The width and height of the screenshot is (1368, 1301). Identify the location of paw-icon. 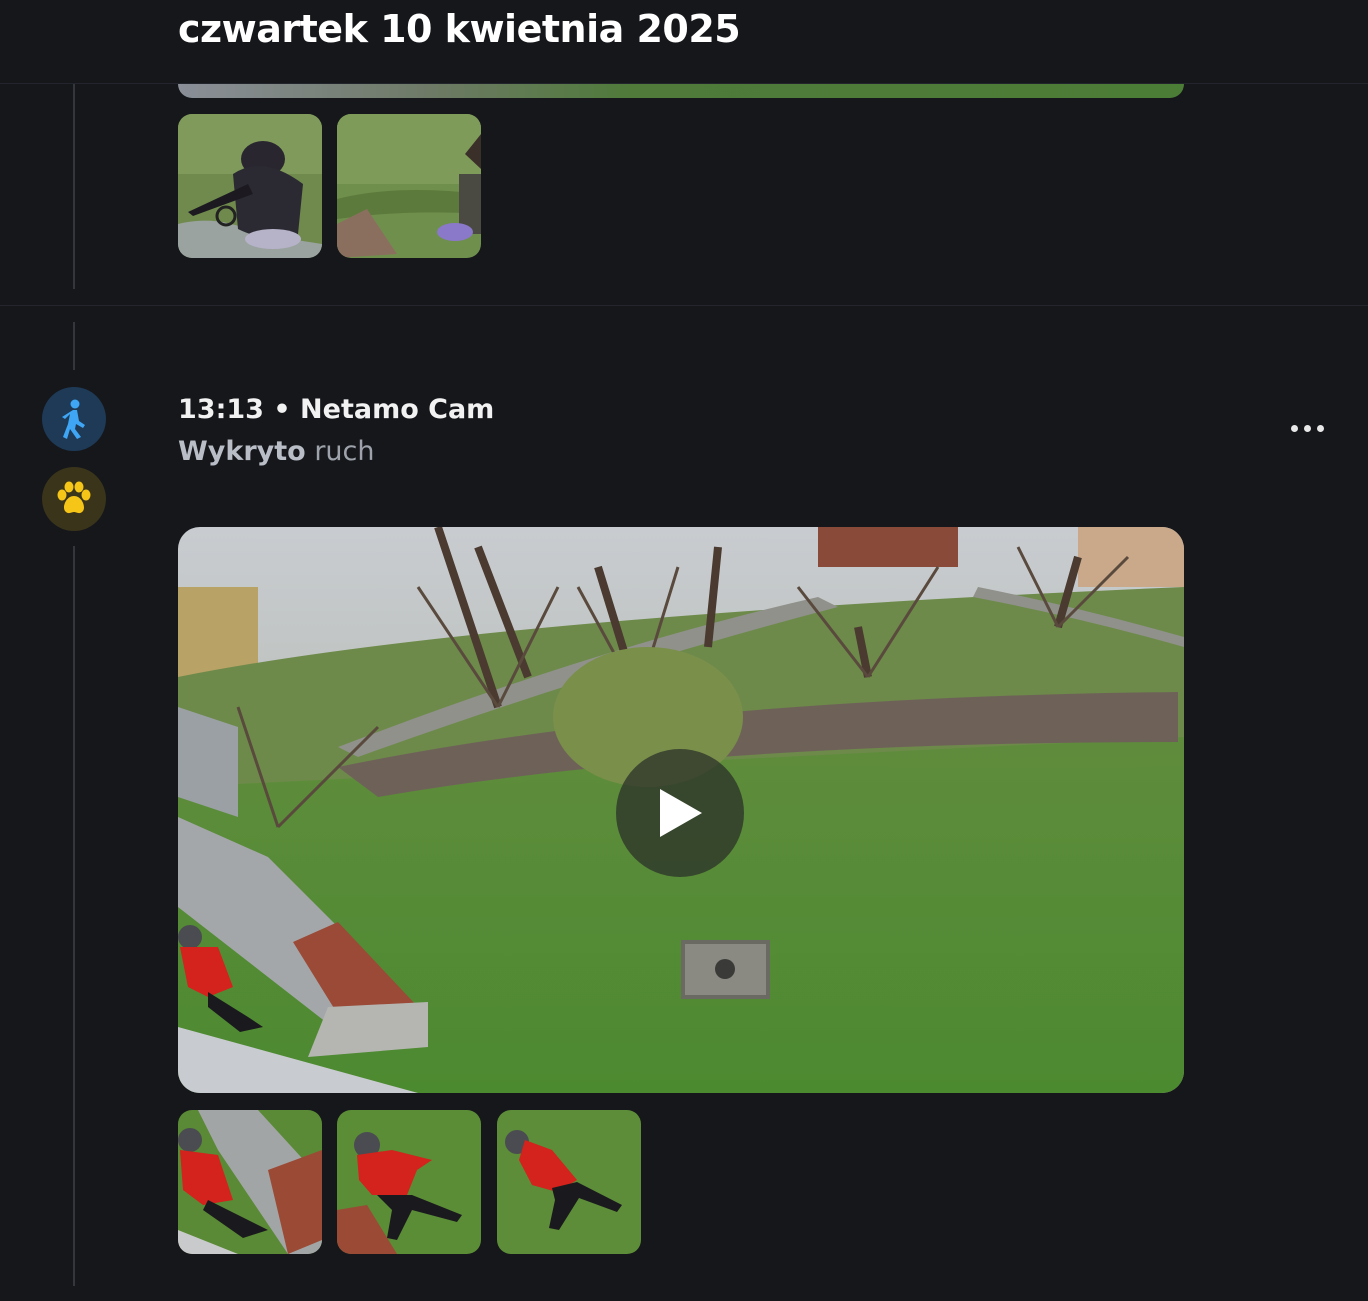
(74, 497).